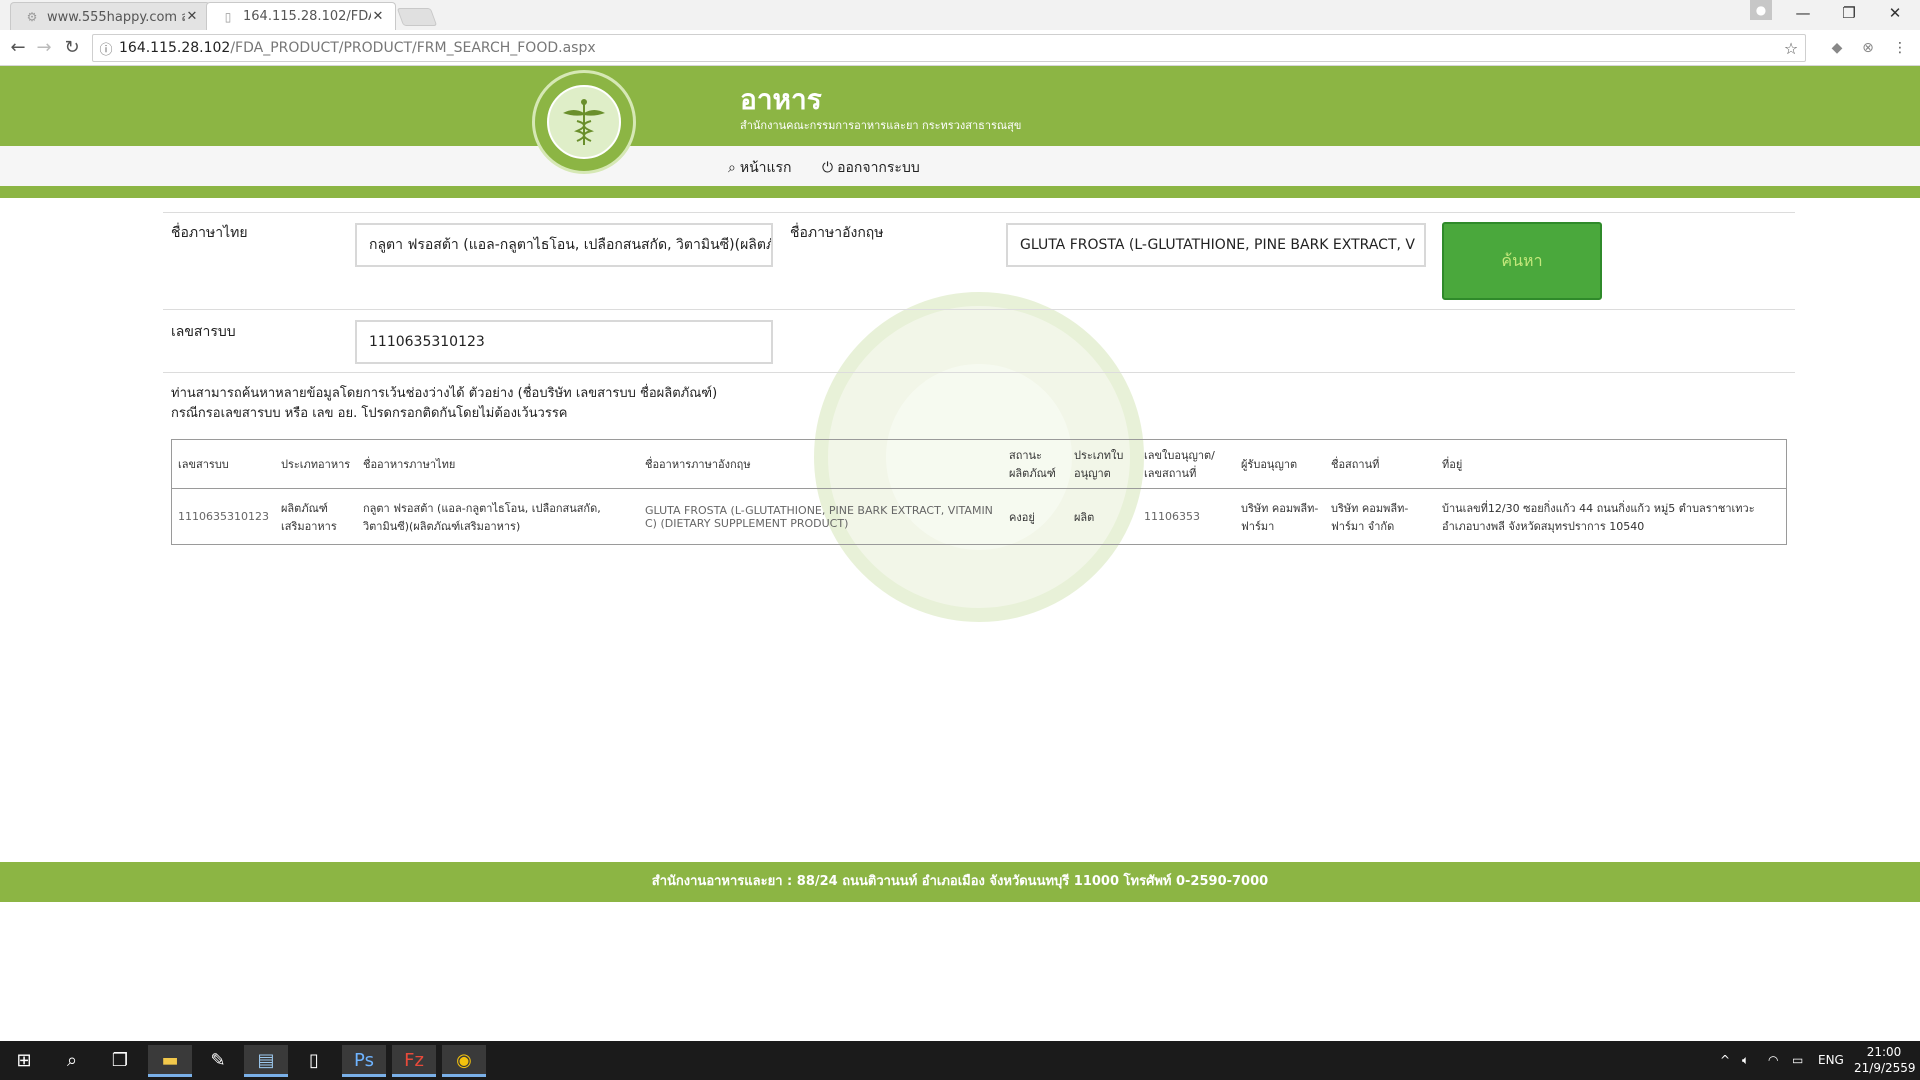 This screenshot has width=1920, height=1080. Describe the element at coordinates (1900, 48) in the screenshot. I see `menu-dots-icon: ⋮` at that location.